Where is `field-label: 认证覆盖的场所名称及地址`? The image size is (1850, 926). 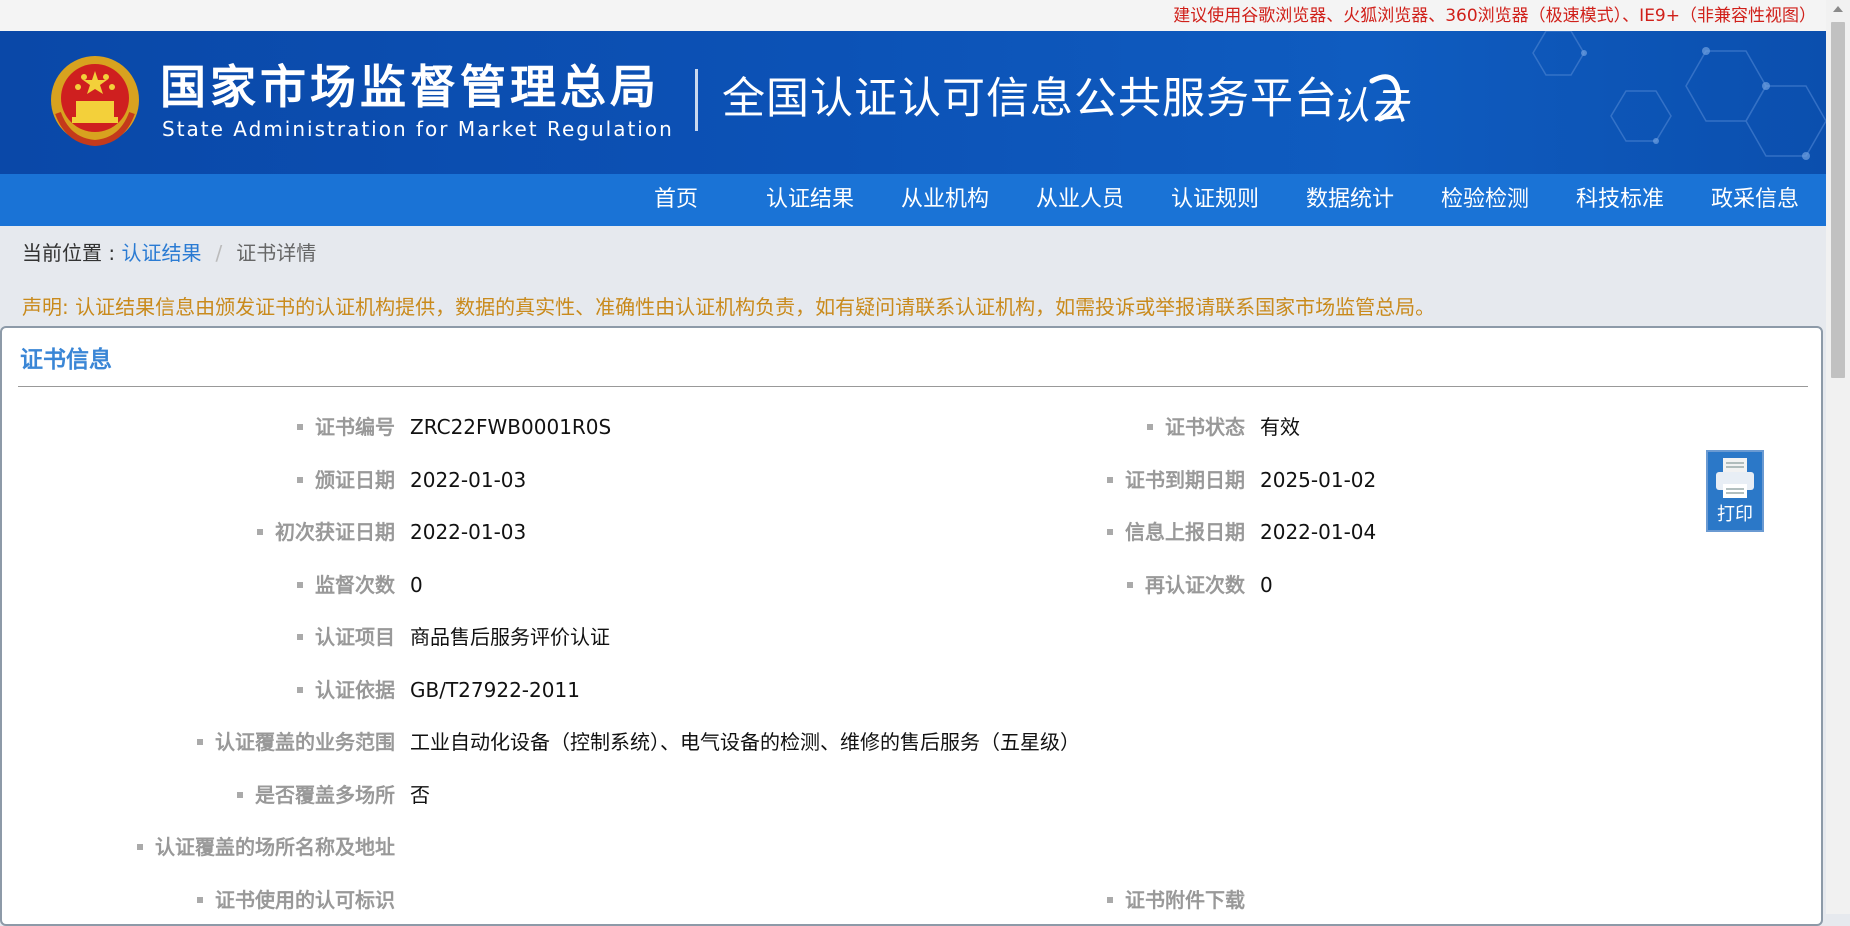
field-label: 认证覆盖的场所名称及地址 is located at coordinates (266, 847).